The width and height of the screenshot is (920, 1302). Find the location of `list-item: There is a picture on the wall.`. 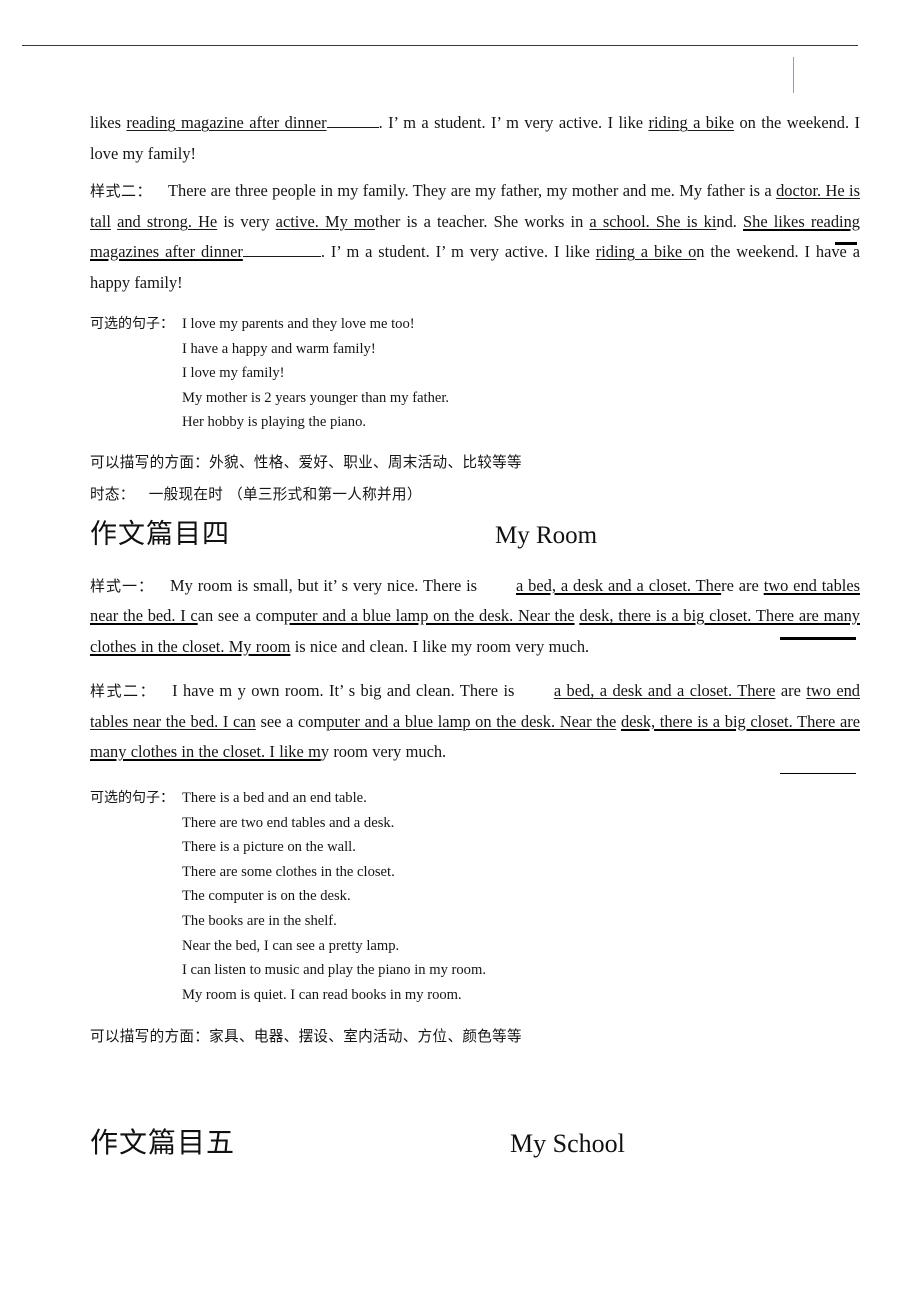

list-item: There is a picture on the wall. is located at coordinates (269, 847).